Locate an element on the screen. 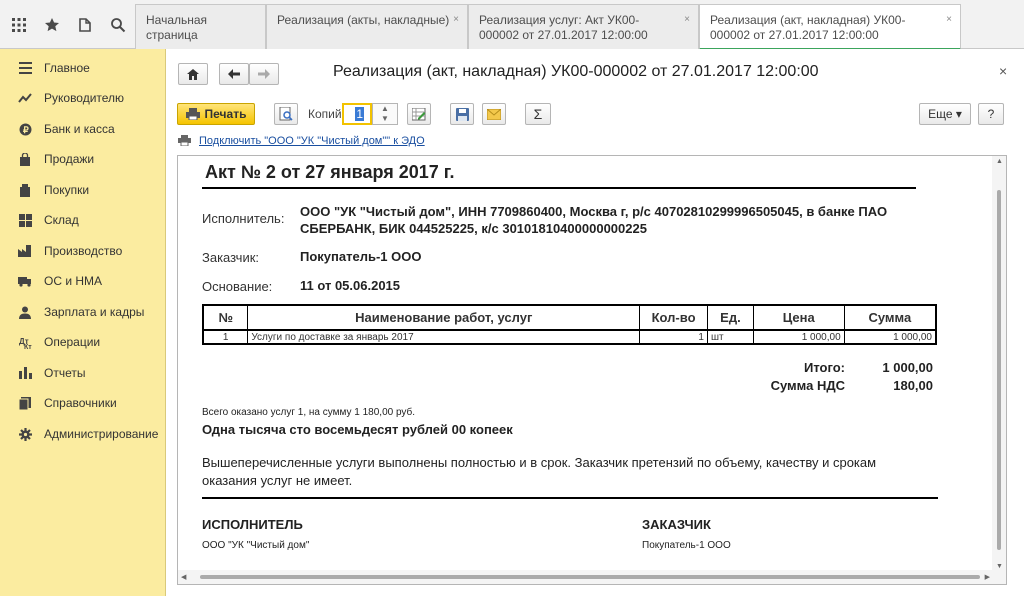  sidebar-item-operations: Дт Кт Операции is located at coordinates (83, 342).